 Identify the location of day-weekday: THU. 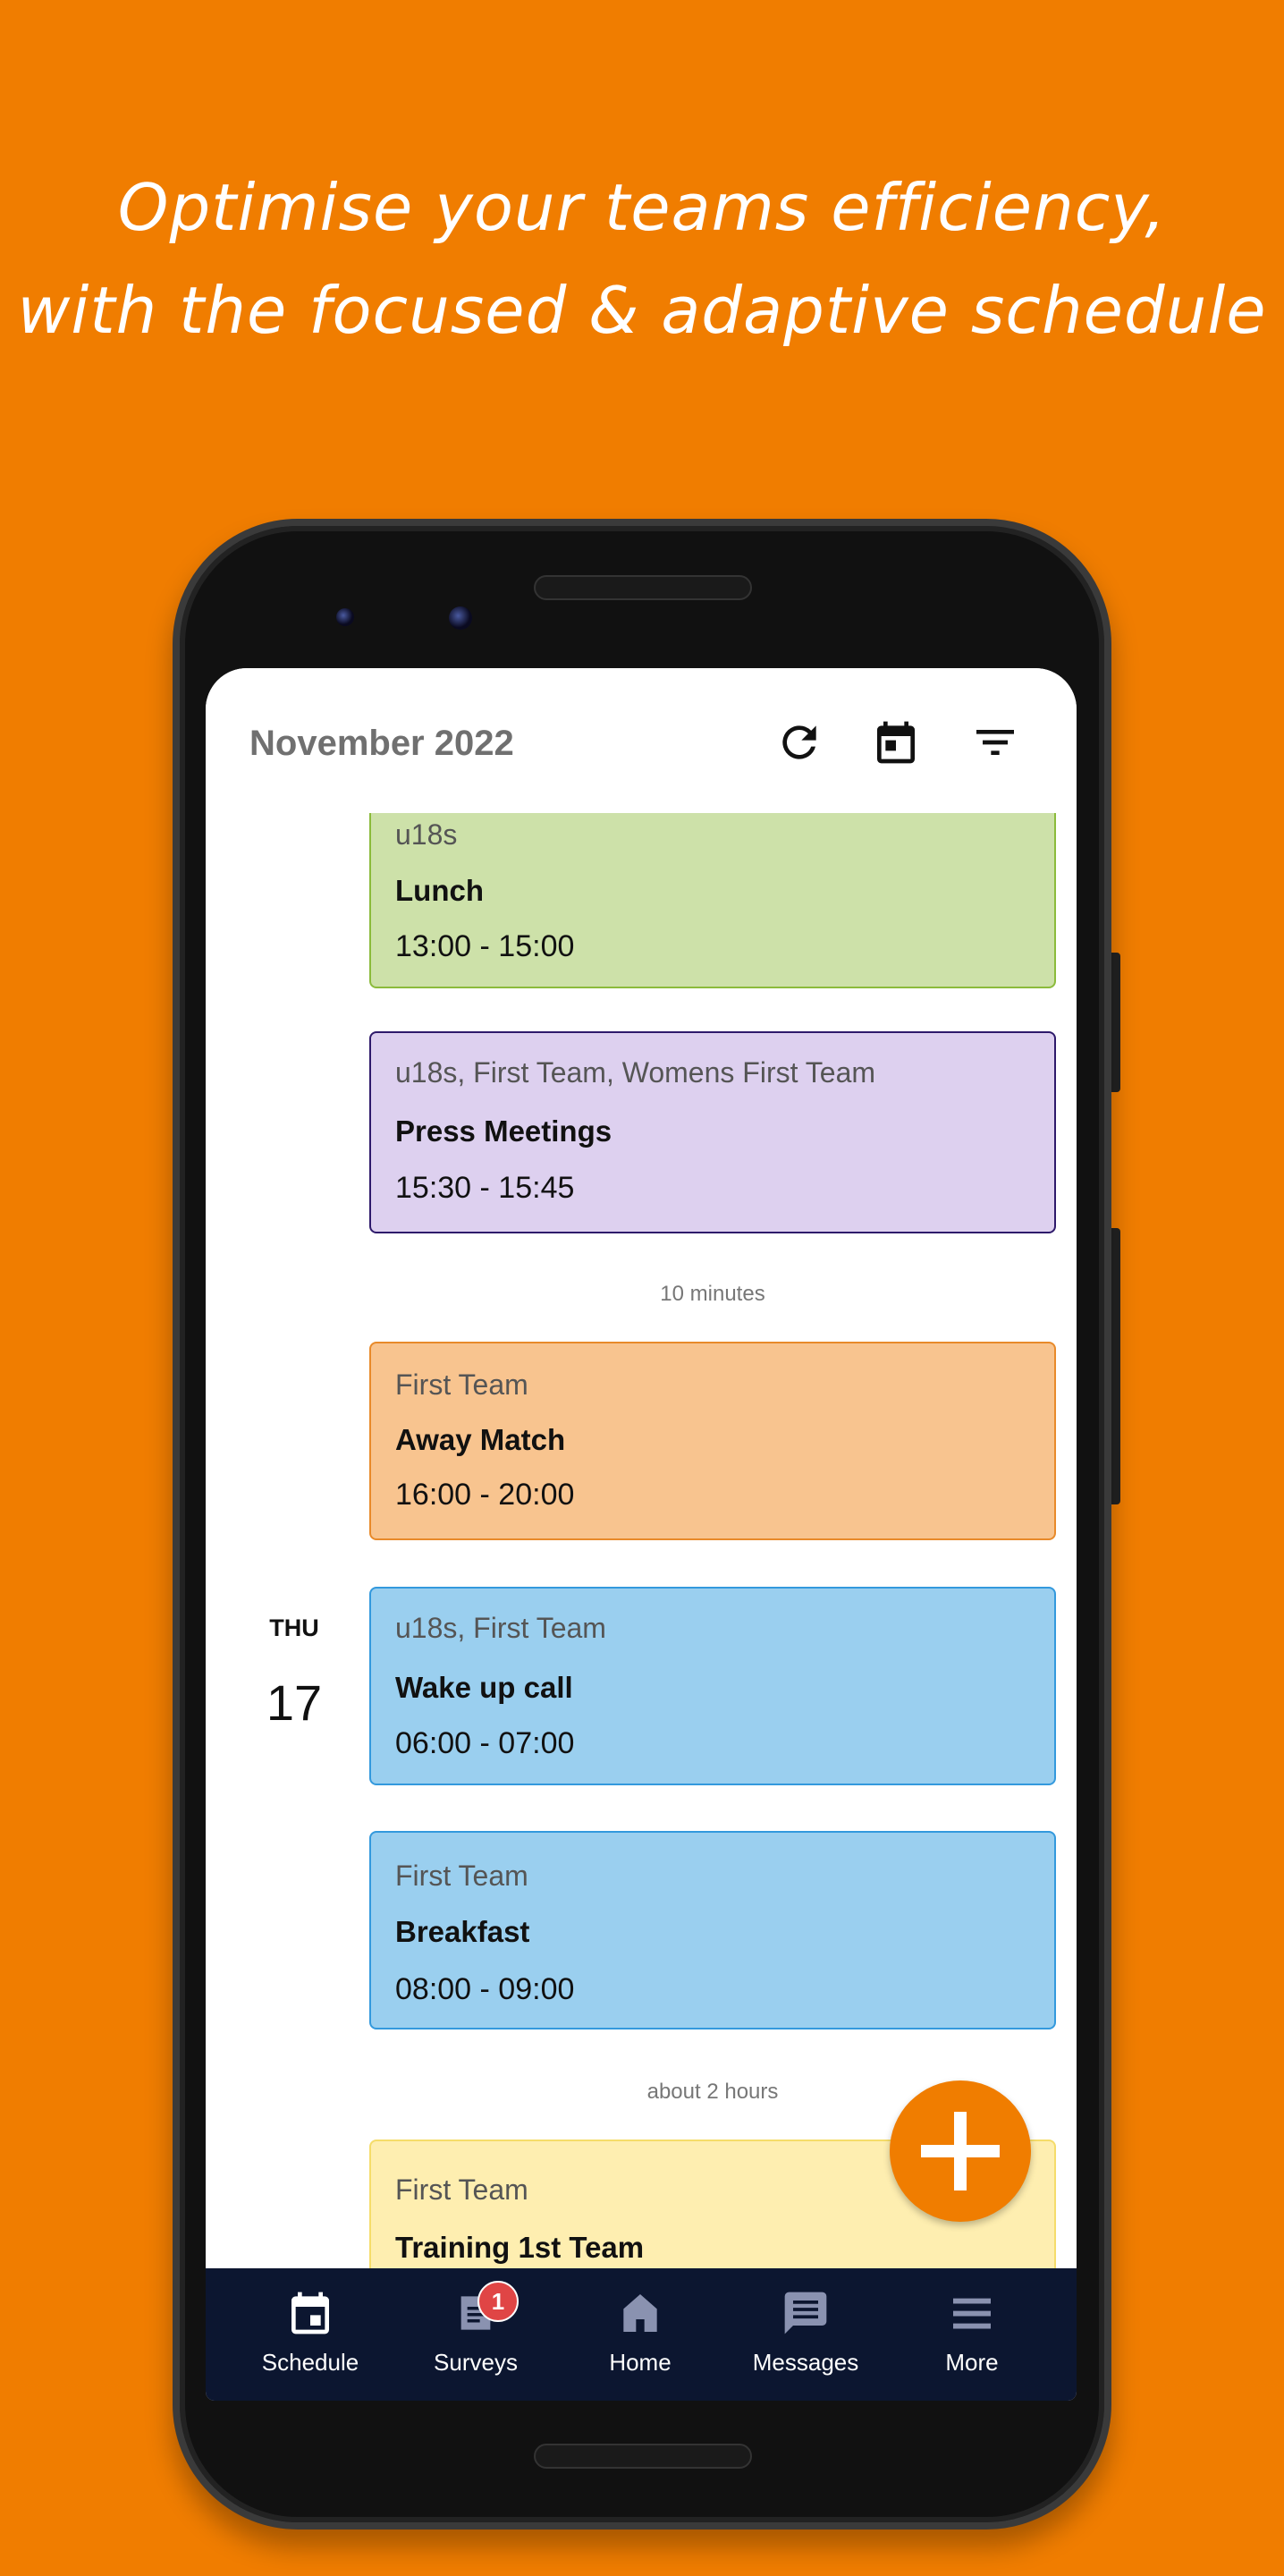
(294, 1627).